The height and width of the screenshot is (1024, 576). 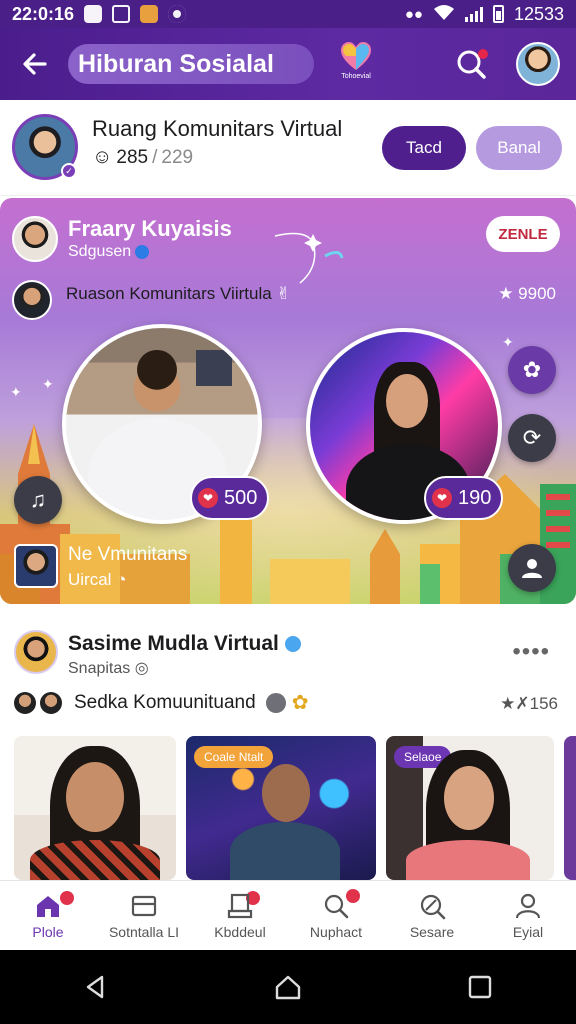 I want to click on hand-icon: ✌, so click(x=283, y=293).